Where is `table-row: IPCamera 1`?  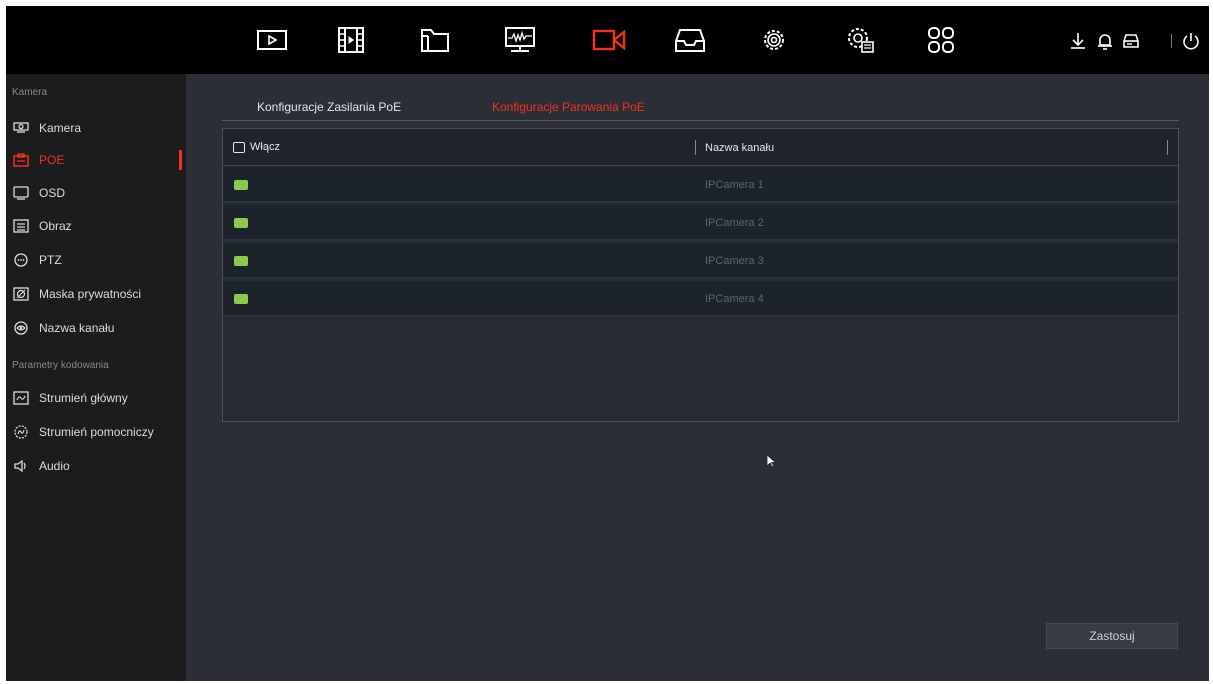
table-row: IPCamera 1 is located at coordinates (700, 185).